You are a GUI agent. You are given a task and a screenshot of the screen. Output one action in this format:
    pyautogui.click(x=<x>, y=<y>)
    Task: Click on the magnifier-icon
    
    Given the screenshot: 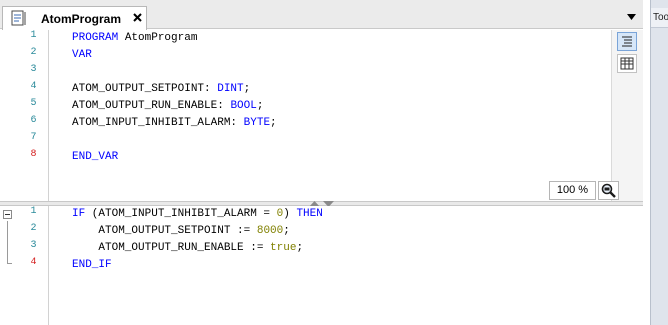 What is the action you would take?
    pyautogui.click(x=608, y=190)
    